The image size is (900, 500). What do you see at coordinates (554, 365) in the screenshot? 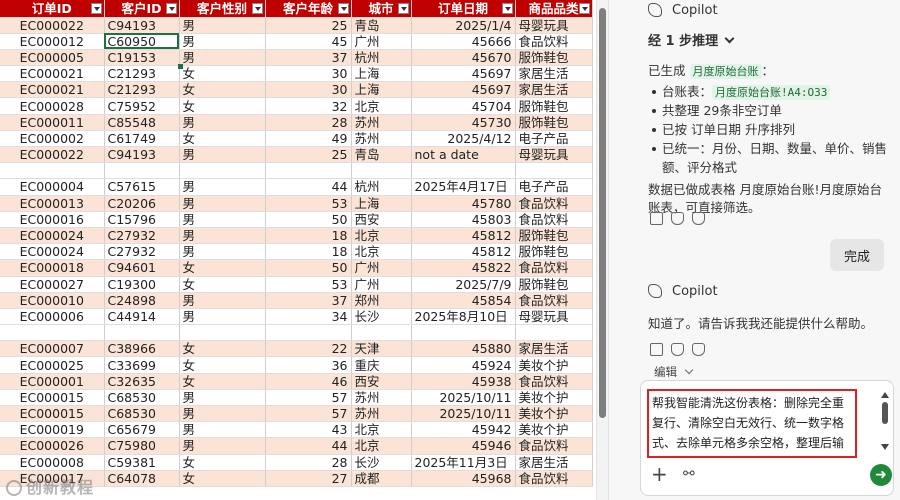
I see `category-cell: 美妆个护` at bounding box center [554, 365].